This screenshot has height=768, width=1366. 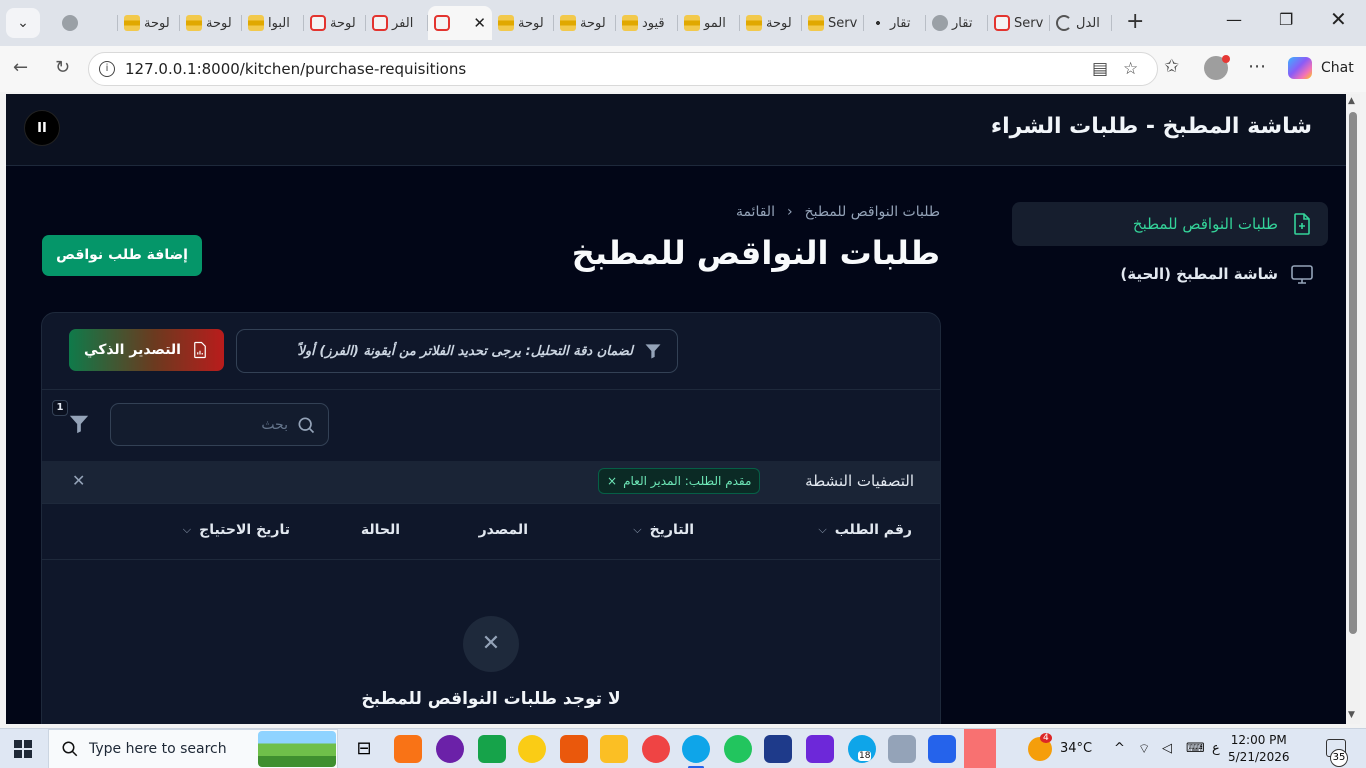 What do you see at coordinates (696, 749) in the screenshot?
I see `edge-icon` at bounding box center [696, 749].